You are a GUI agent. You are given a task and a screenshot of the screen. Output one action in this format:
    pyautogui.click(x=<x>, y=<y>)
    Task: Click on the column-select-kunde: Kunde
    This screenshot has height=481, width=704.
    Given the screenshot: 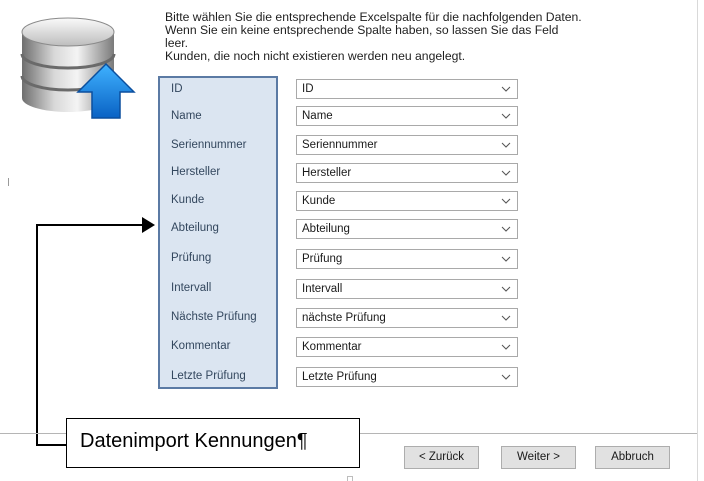 What is the action you would take?
    pyautogui.click(x=407, y=201)
    